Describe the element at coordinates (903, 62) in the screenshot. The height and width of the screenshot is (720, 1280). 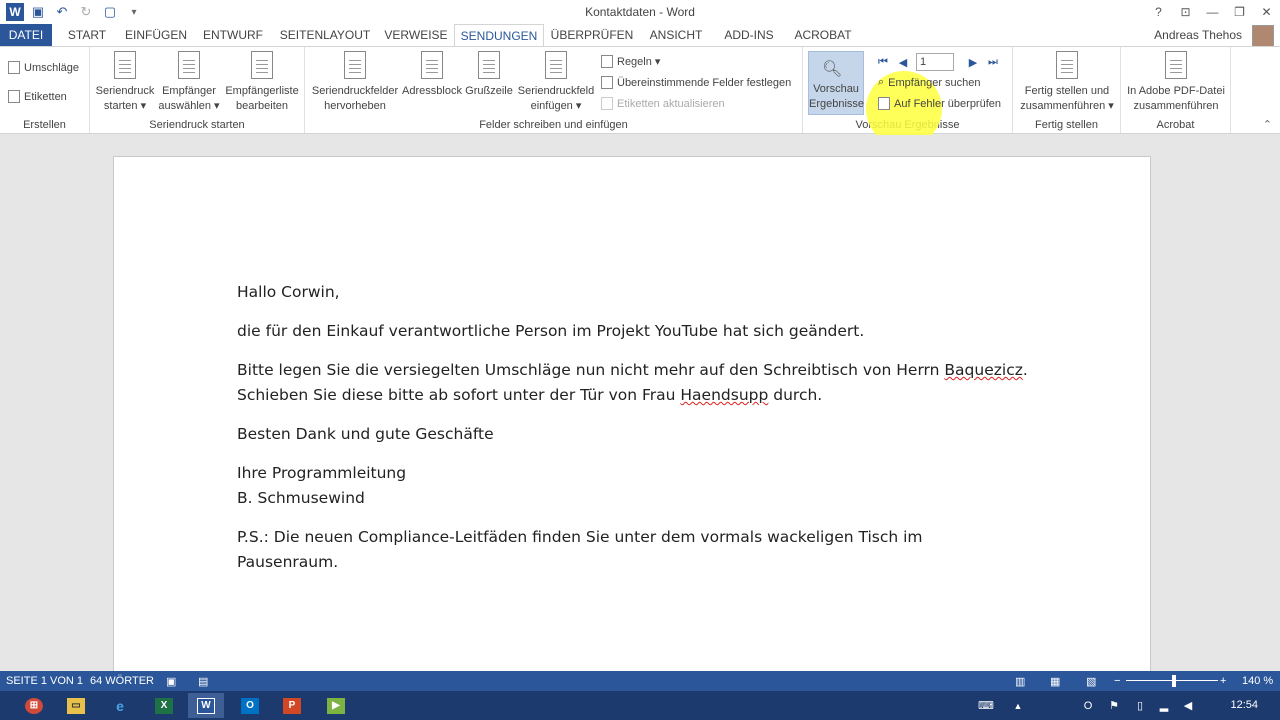
I see `previous-record-icon: ◀` at that location.